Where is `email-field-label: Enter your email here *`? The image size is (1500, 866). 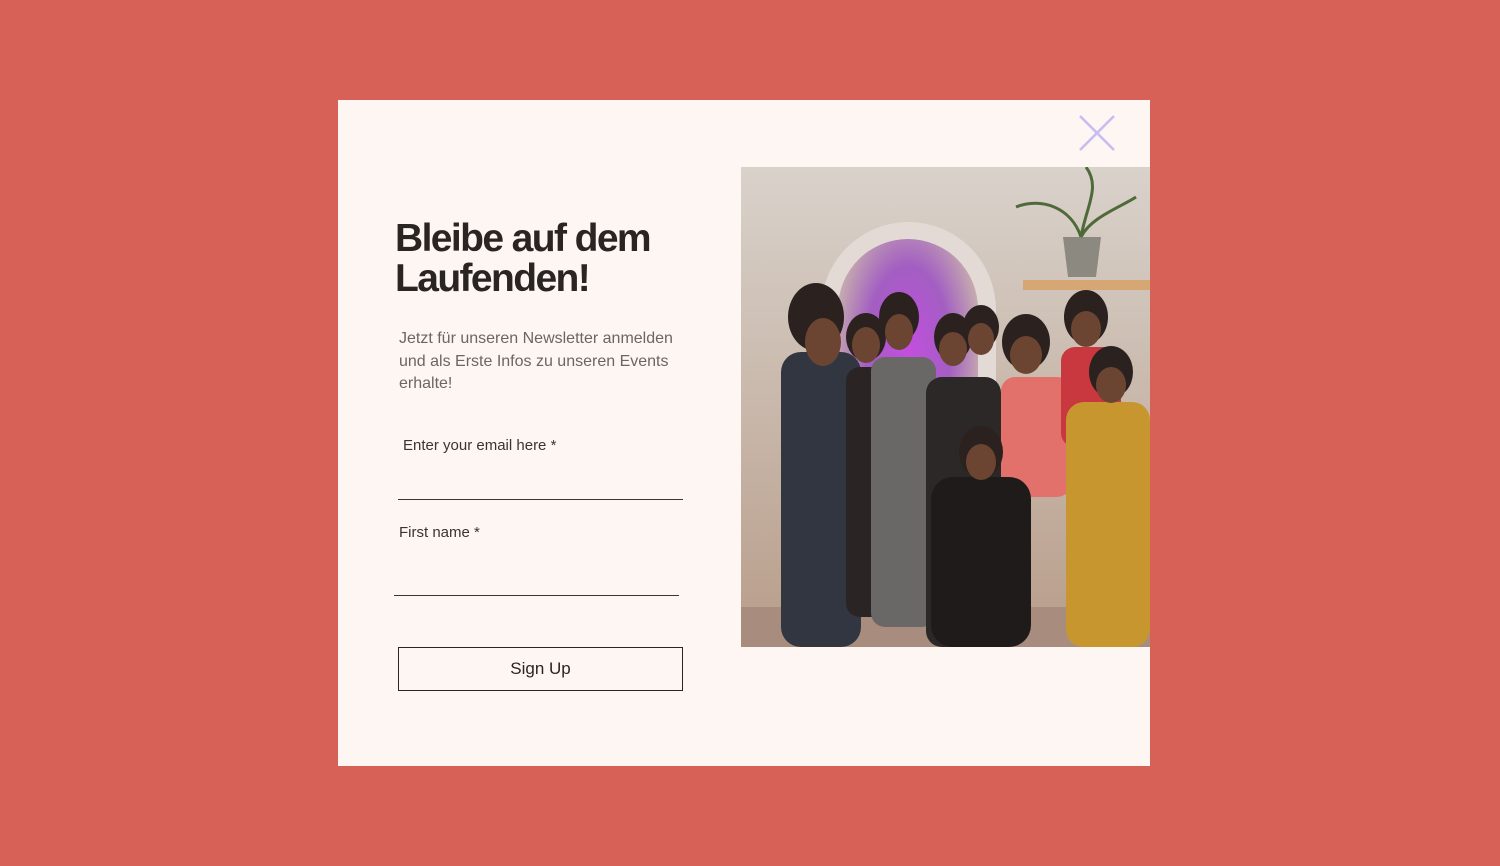 email-field-label: Enter your email here * is located at coordinates (480, 445).